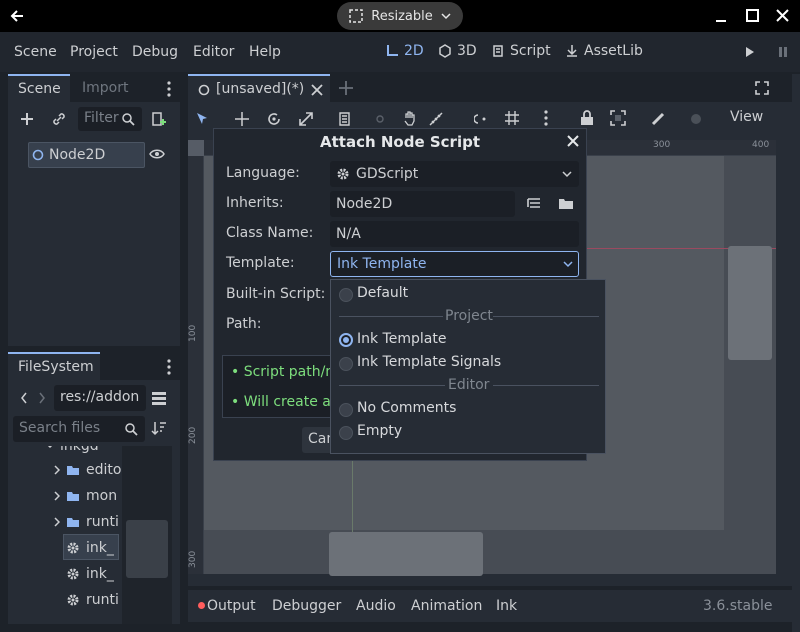 This screenshot has width=800, height=632. I want to click on tab-scene: Scene, so click(39, 88).